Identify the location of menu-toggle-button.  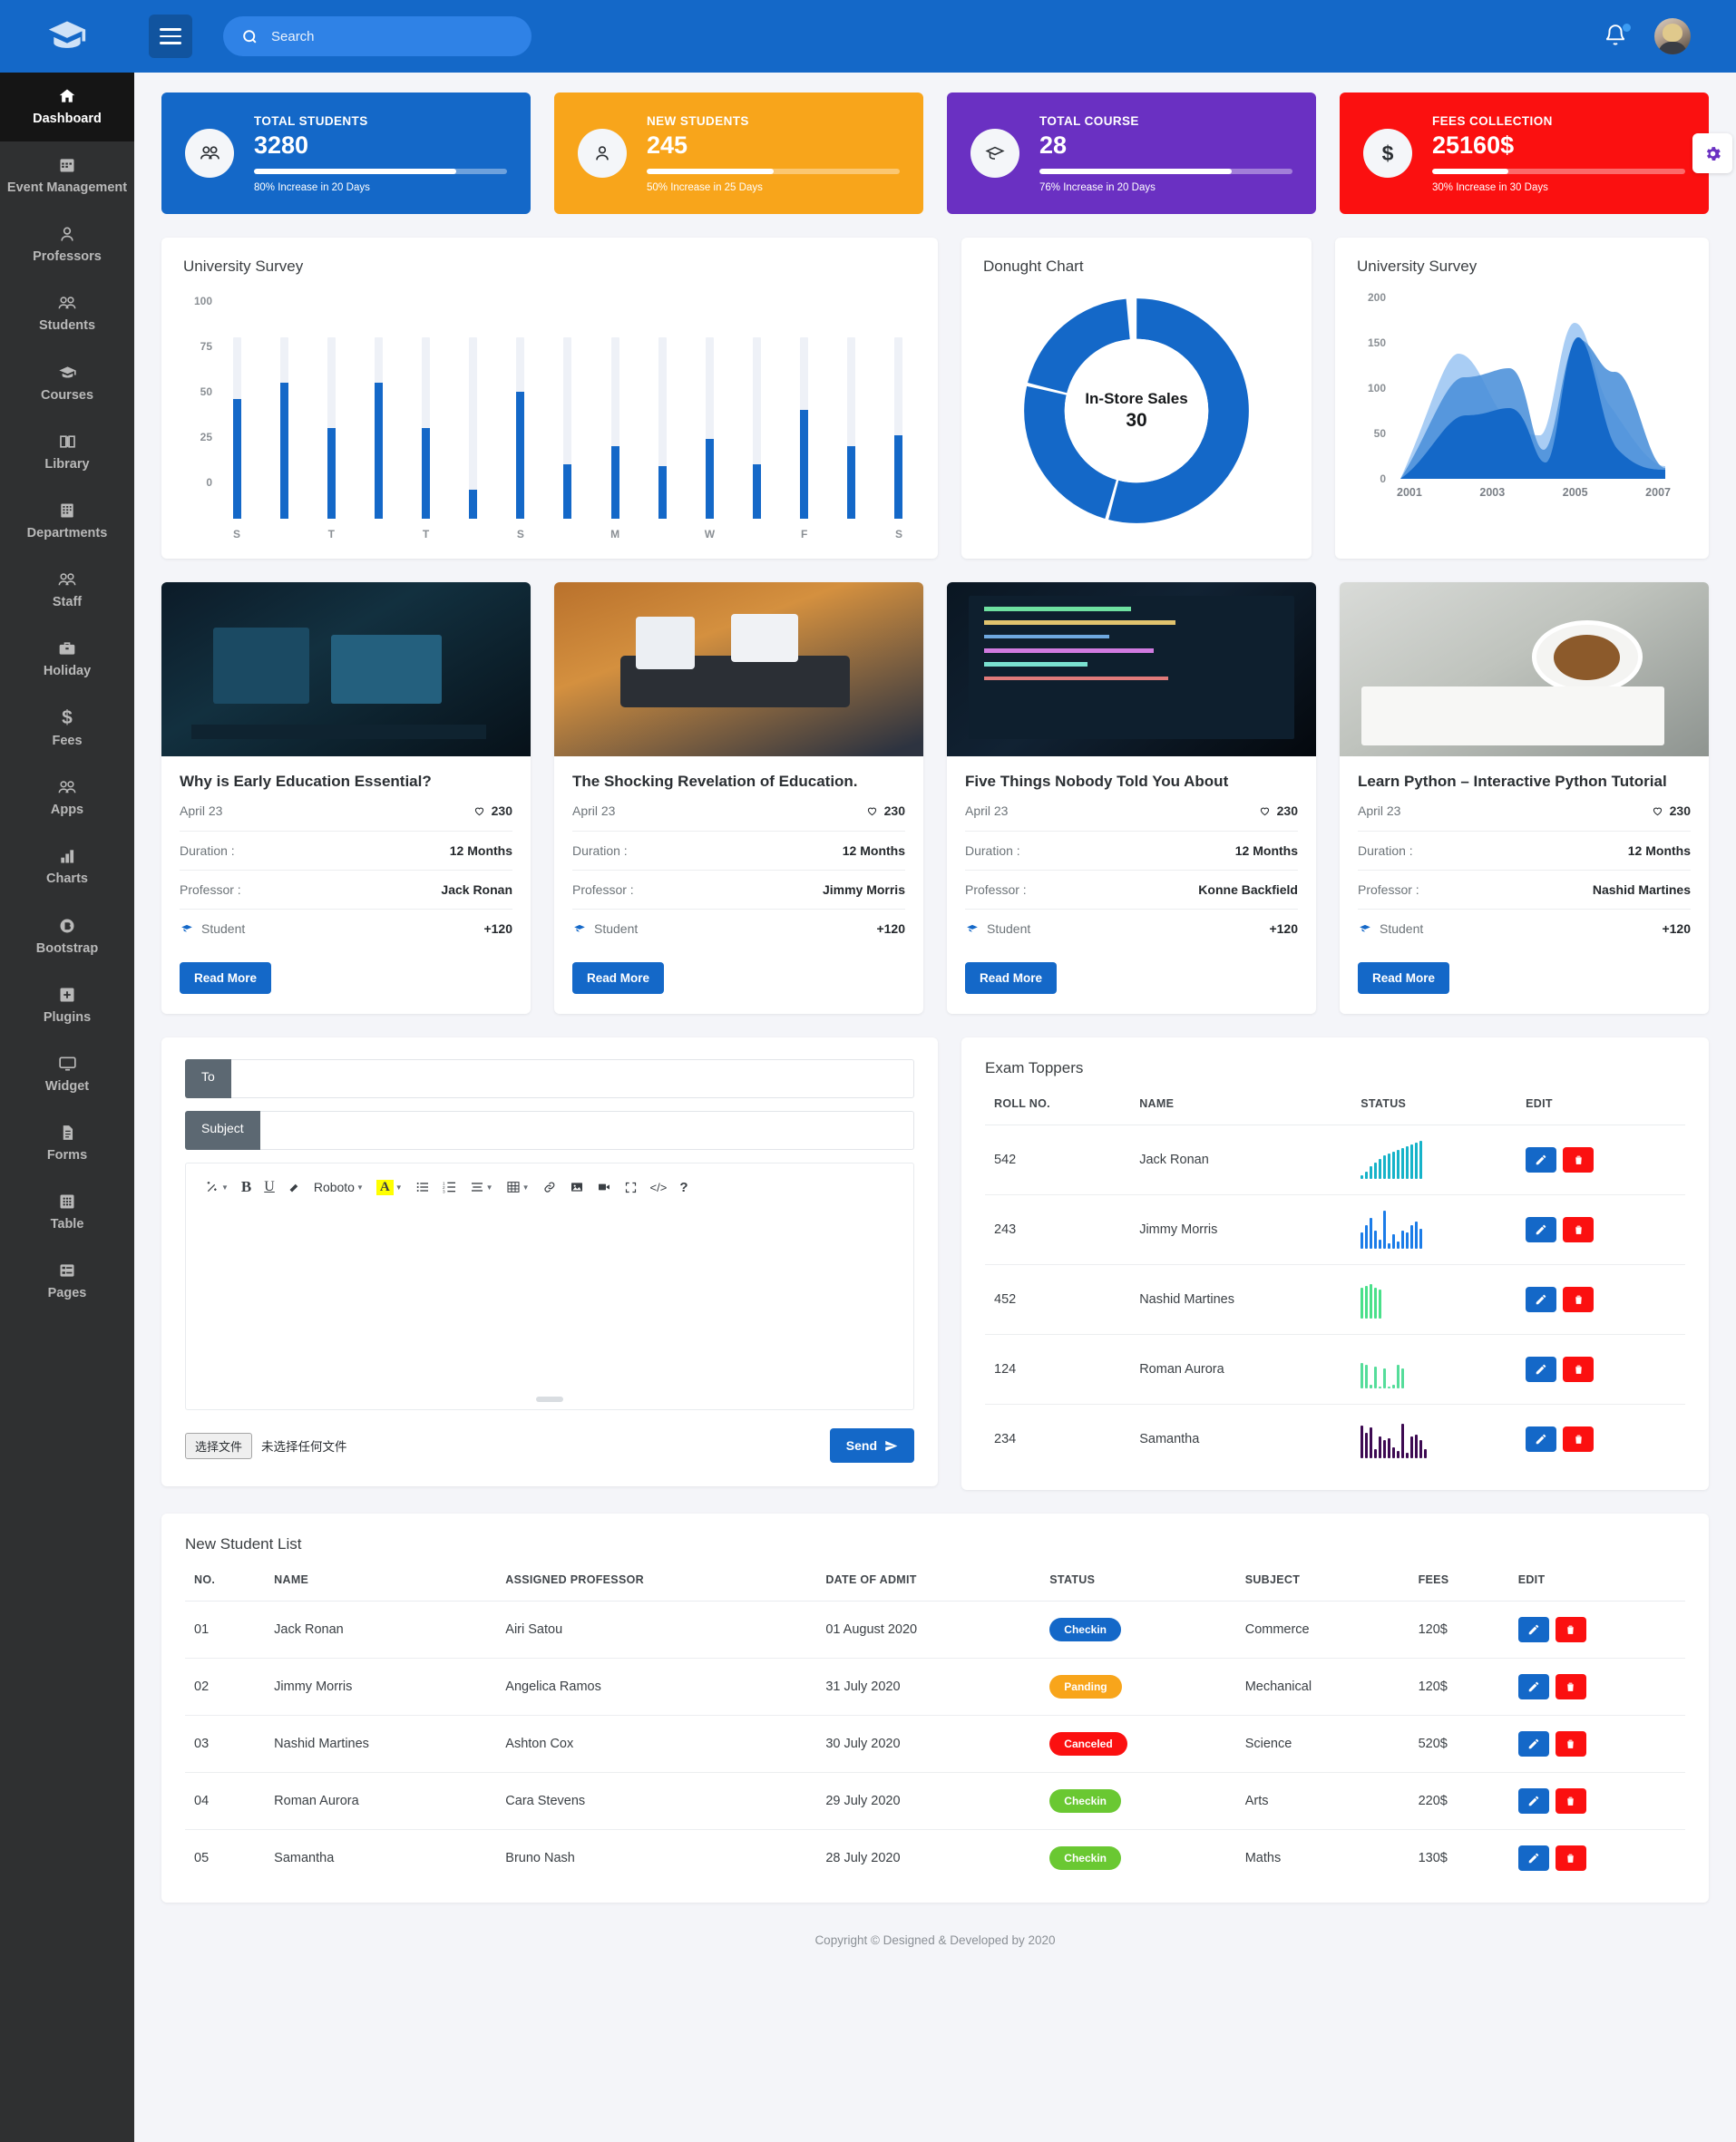
(170, 36).